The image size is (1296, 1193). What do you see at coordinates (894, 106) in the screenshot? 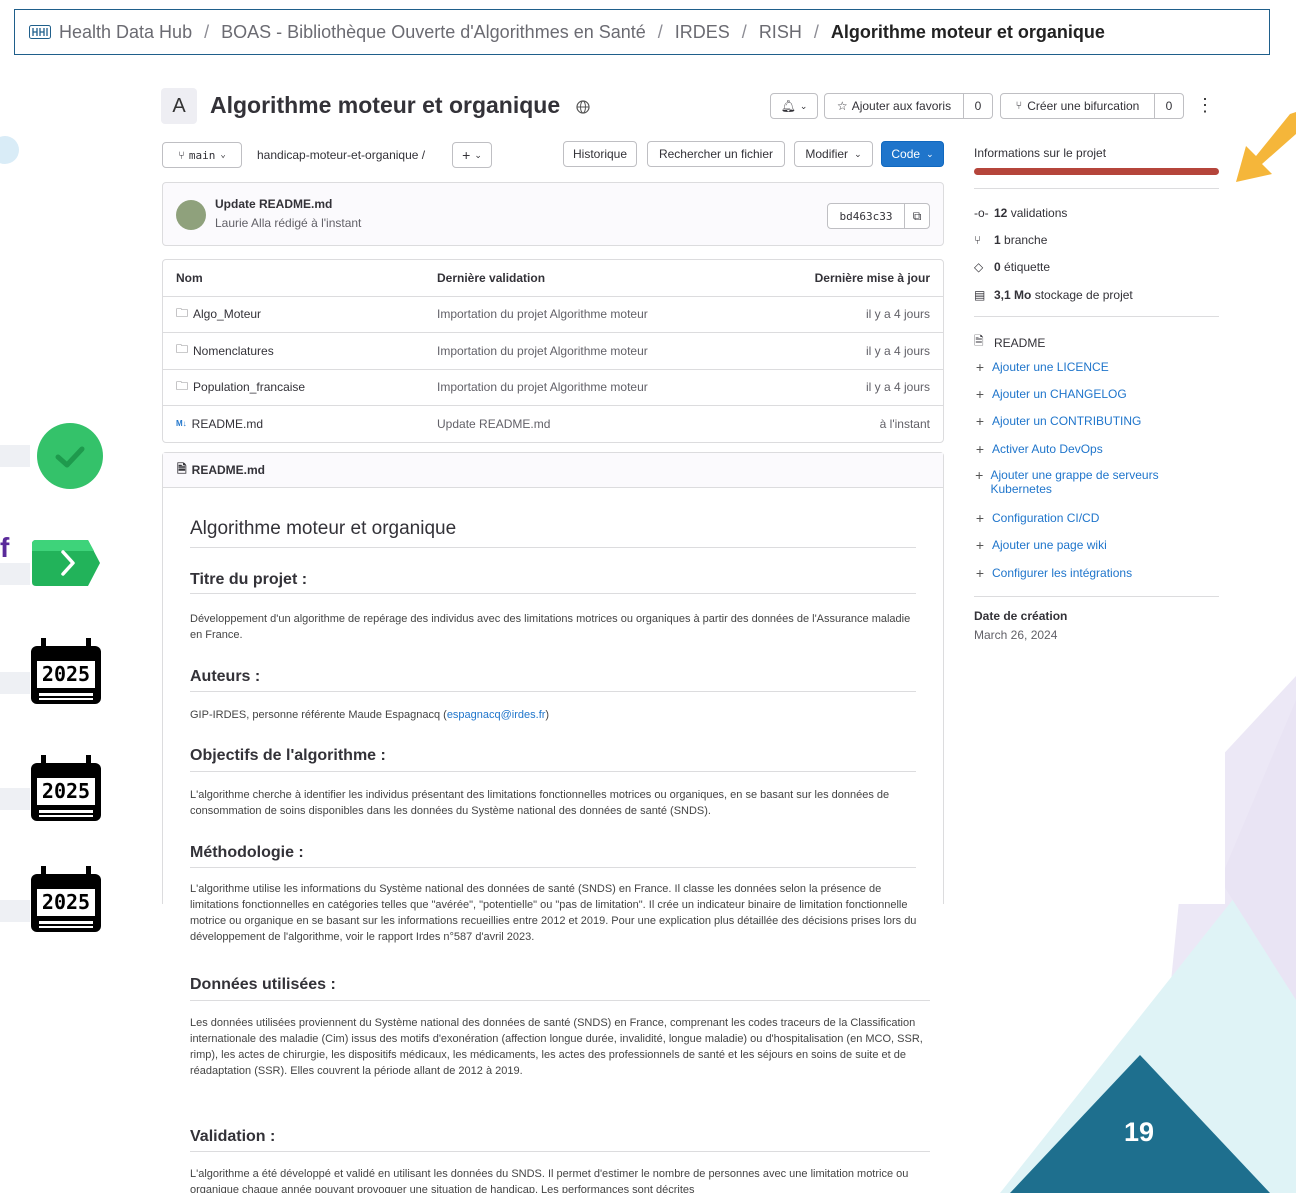
I see `star-button: ☆ Ajouter aux favoris` at bounding box center [894, 106].